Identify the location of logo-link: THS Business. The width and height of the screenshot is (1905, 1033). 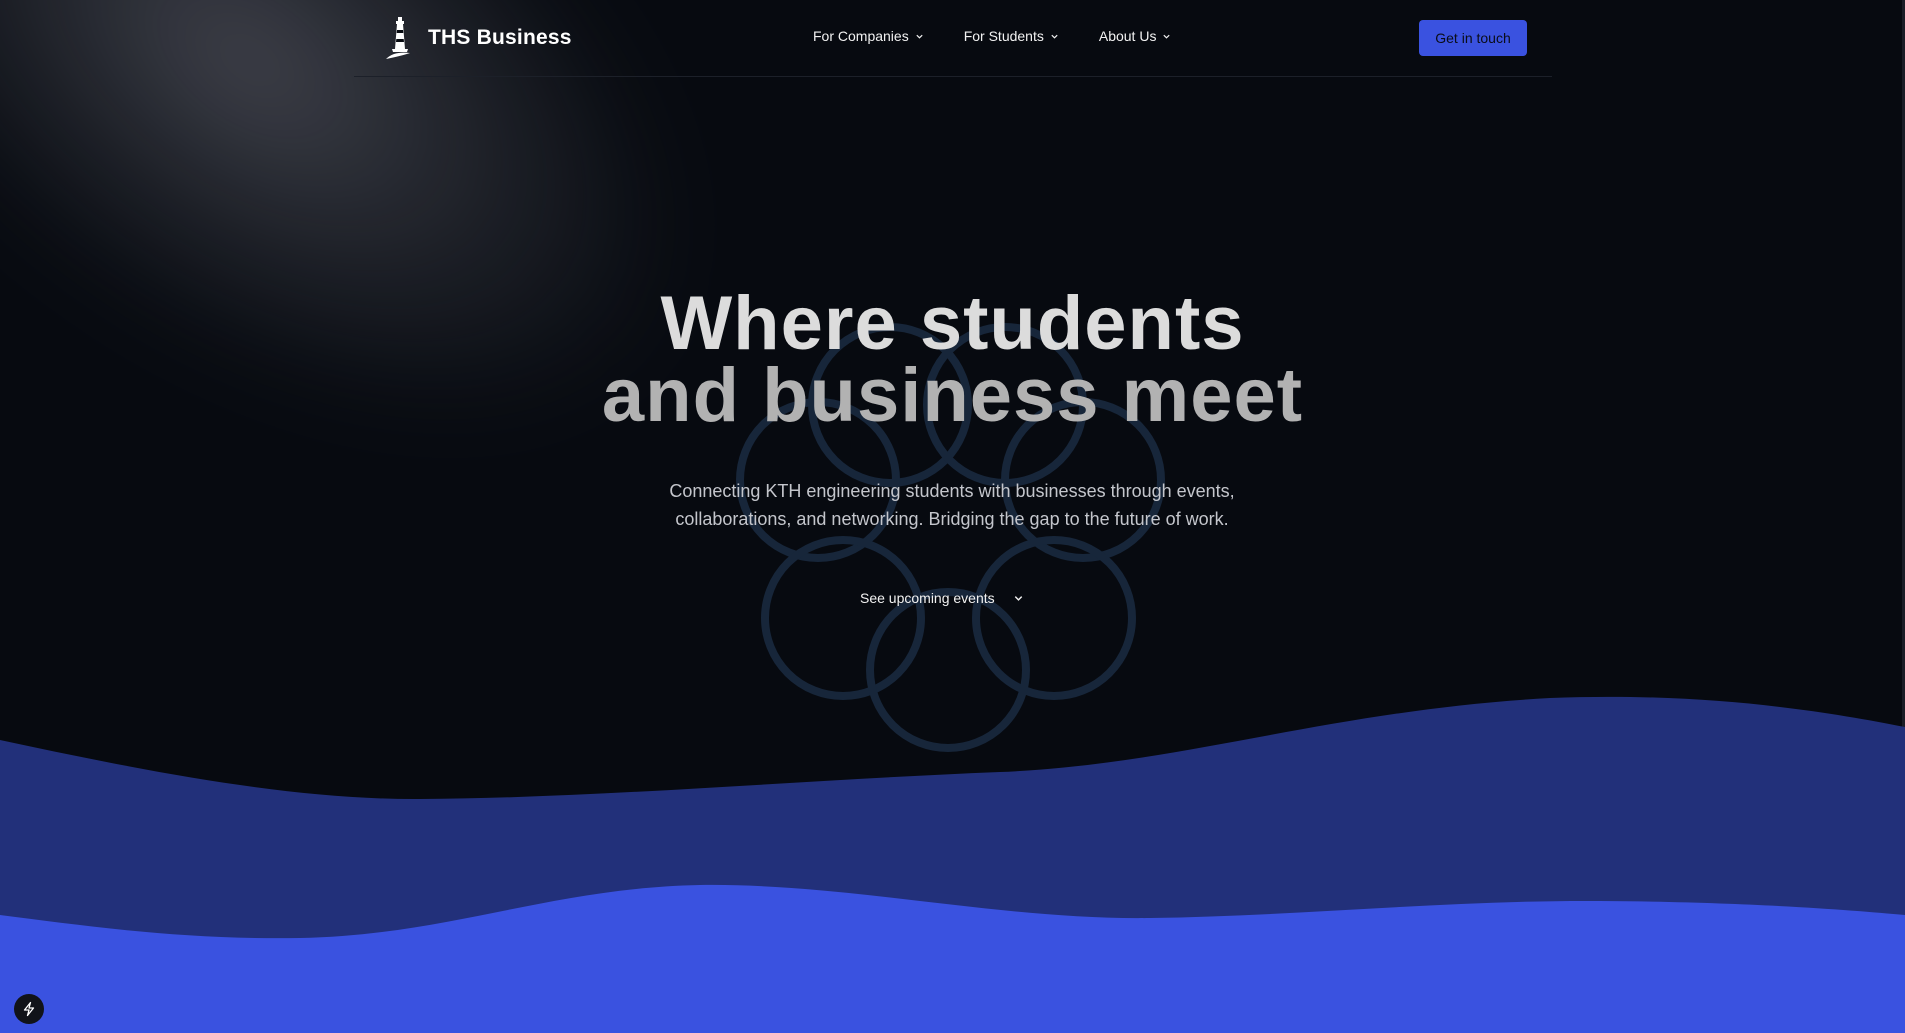
(478, 38).